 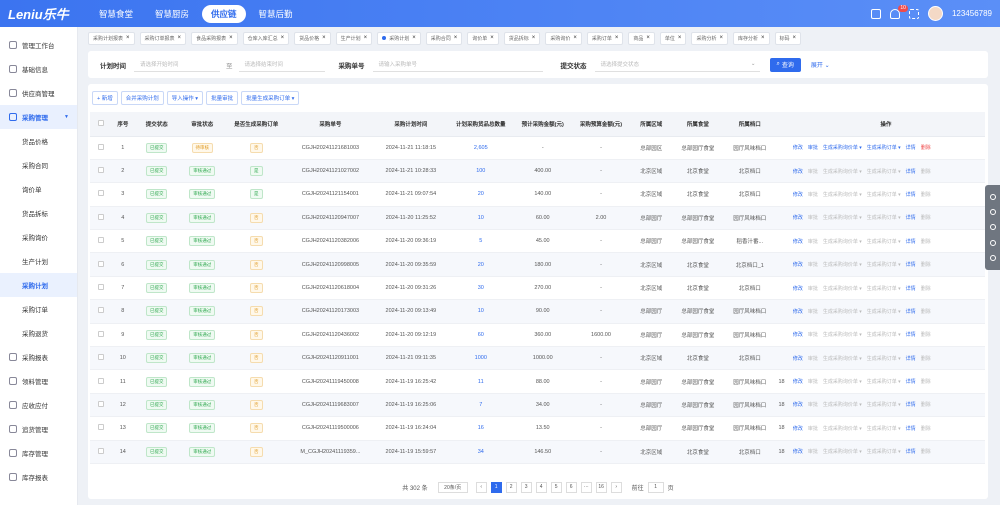 I want to click on page-button: 4, so click(x=541, y=487).